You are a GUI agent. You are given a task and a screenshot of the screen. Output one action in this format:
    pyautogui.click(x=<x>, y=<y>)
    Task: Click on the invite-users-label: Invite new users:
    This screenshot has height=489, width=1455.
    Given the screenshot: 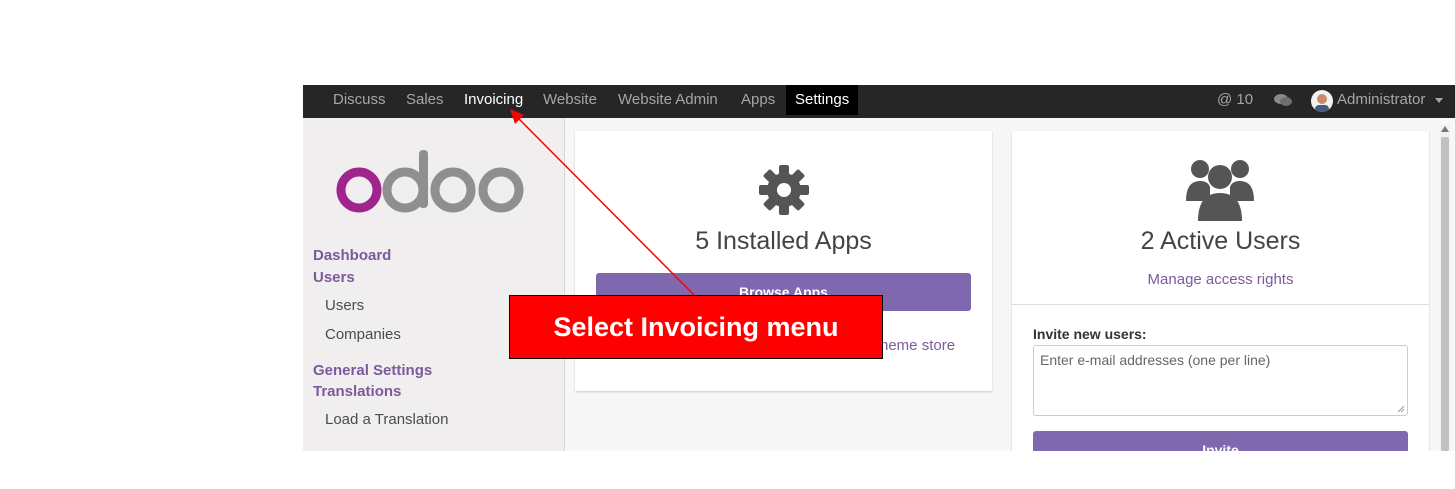 What is the action you would take?
    pyautogui.click(x=1090, y=334)
    